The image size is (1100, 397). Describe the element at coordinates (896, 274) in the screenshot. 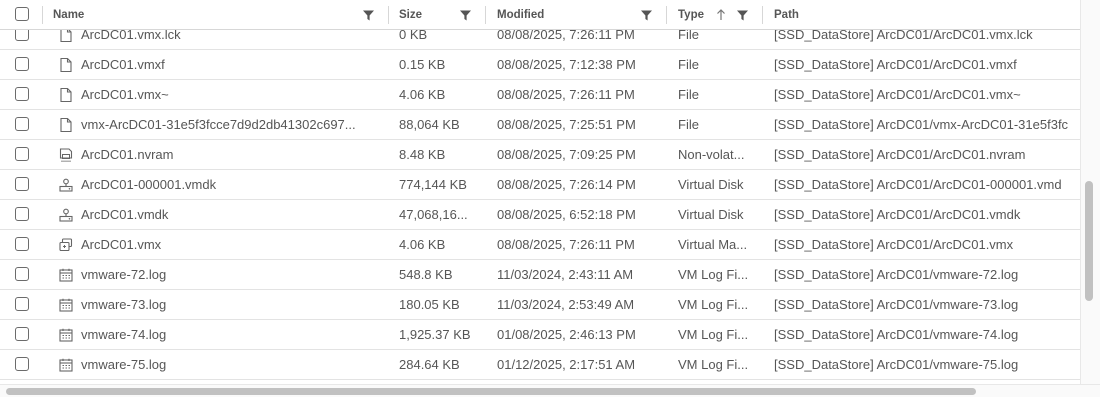

I see `file-path: [SSD_DataStore] ArcDC01/vmware-72.log` at that location.